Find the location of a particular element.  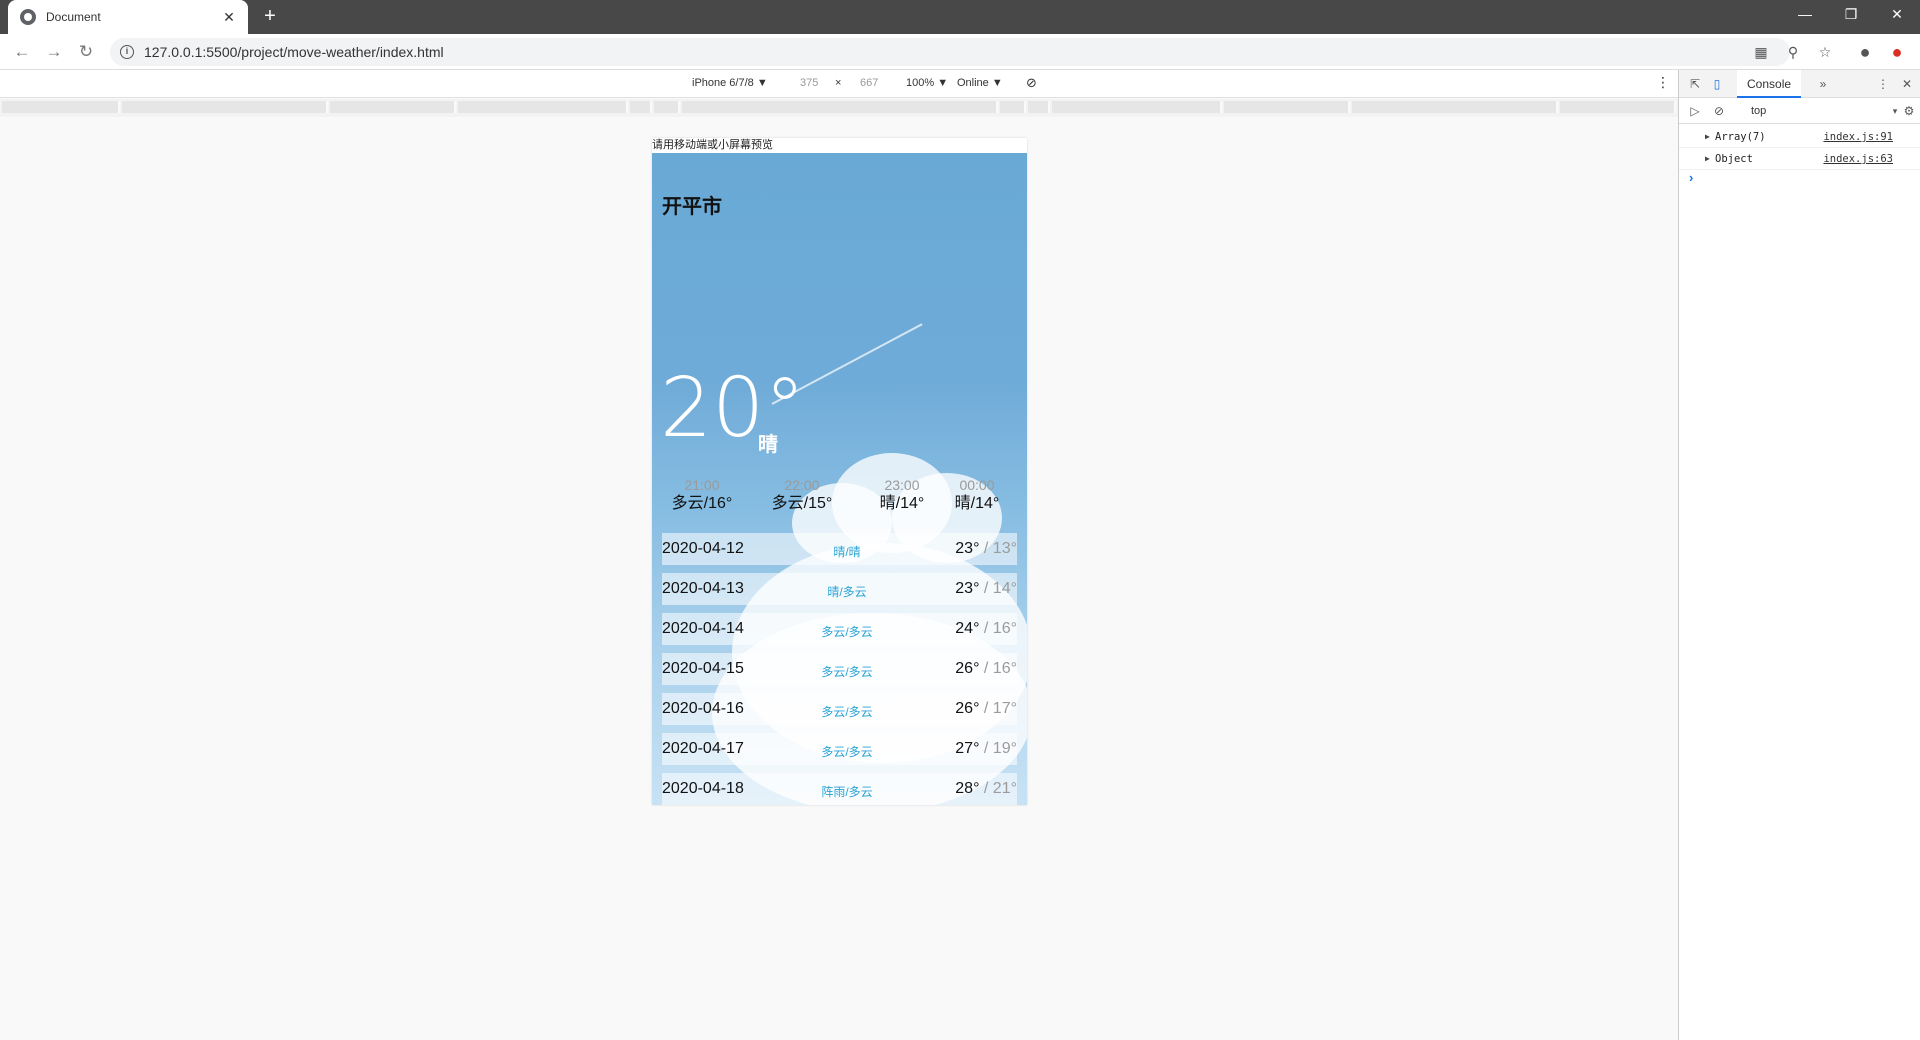

back-icon: ← is located at coordinates (22, 52).